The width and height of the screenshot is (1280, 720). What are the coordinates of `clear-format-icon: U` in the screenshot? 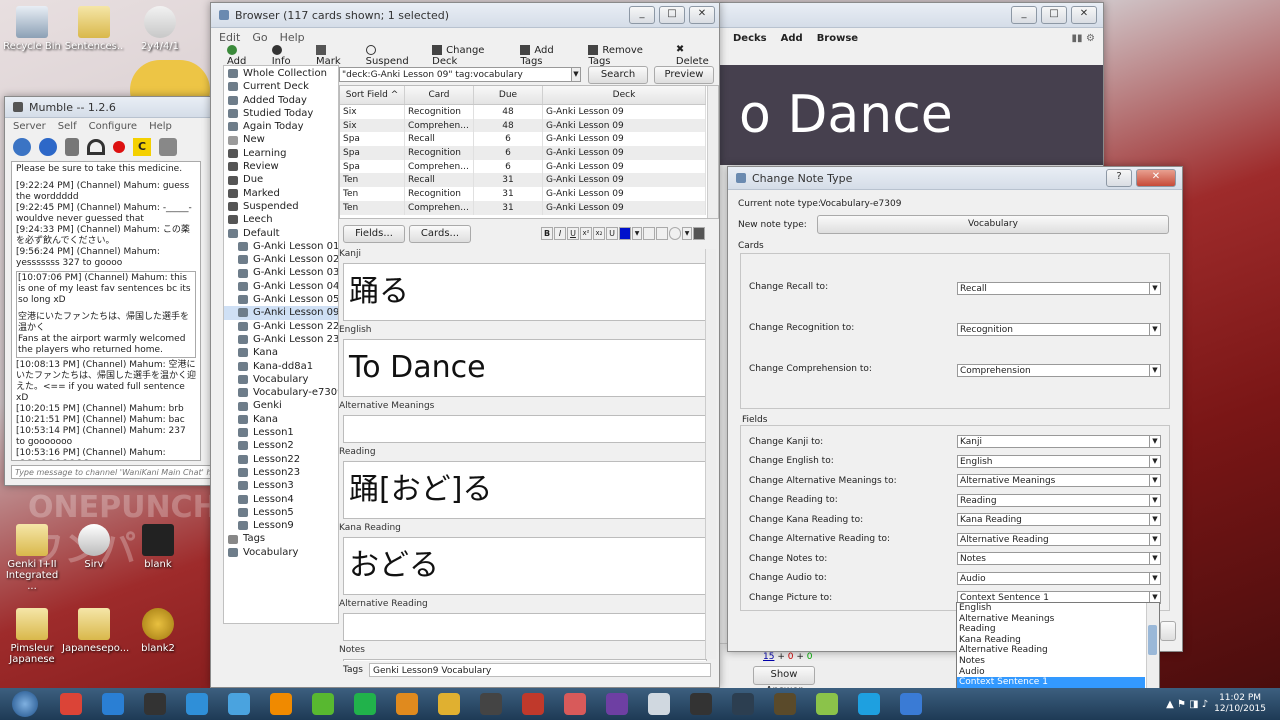 It's located at (612, 233).